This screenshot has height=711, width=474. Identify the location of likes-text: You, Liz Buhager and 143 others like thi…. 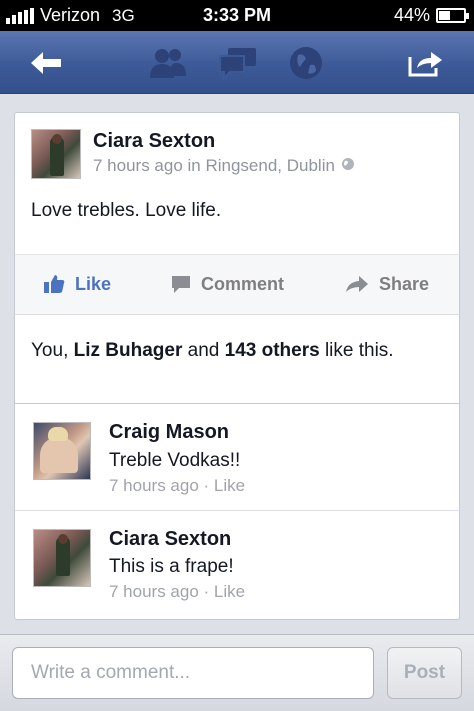
(231, 350).